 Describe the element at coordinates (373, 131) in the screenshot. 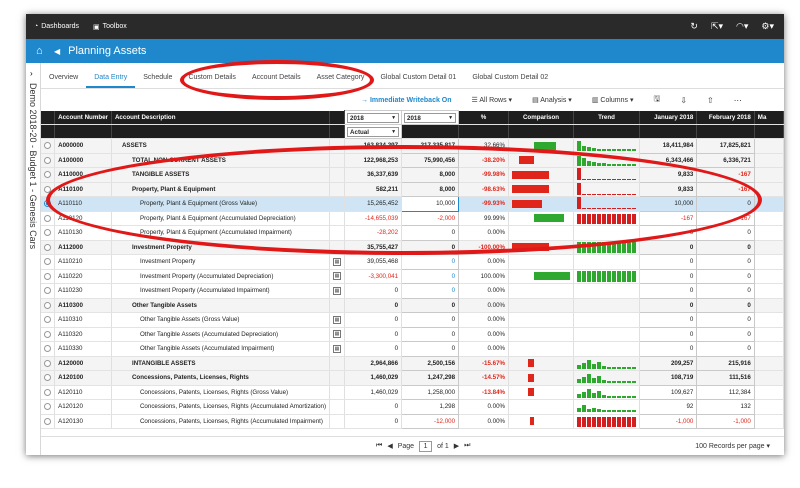

I see `scenario-select: Actual ▼` at that location.